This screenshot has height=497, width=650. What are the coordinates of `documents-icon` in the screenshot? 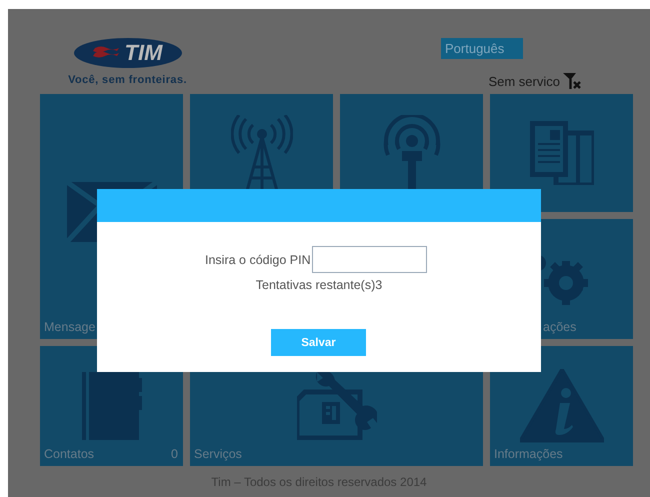 It's located at (562, 153).